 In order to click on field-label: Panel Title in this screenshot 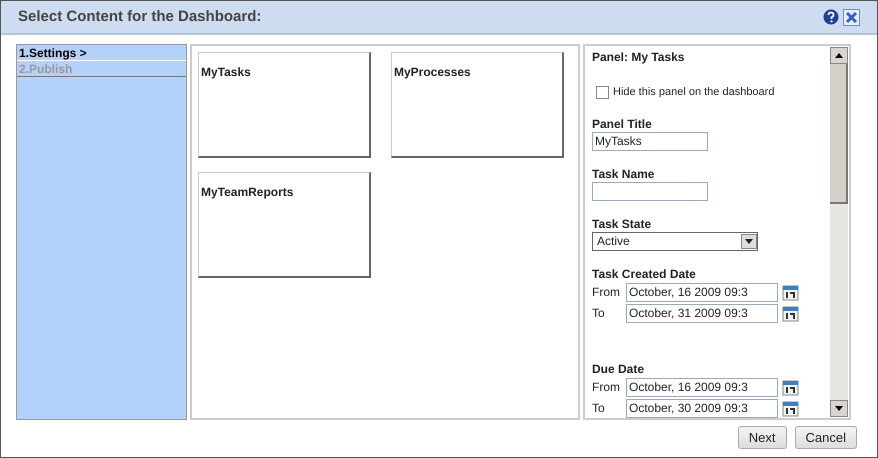, I will do `click(622, 124)`.